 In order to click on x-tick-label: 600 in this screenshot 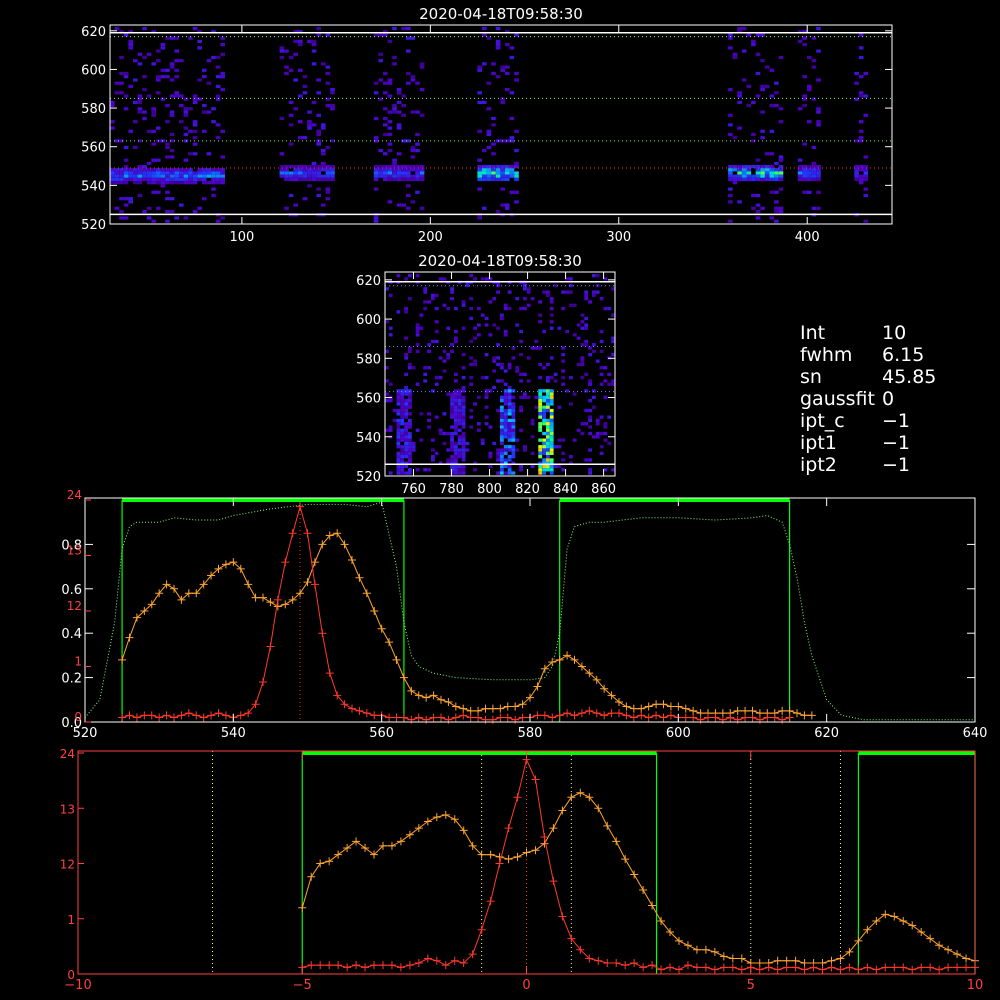, I will do `click(678, 733)`.